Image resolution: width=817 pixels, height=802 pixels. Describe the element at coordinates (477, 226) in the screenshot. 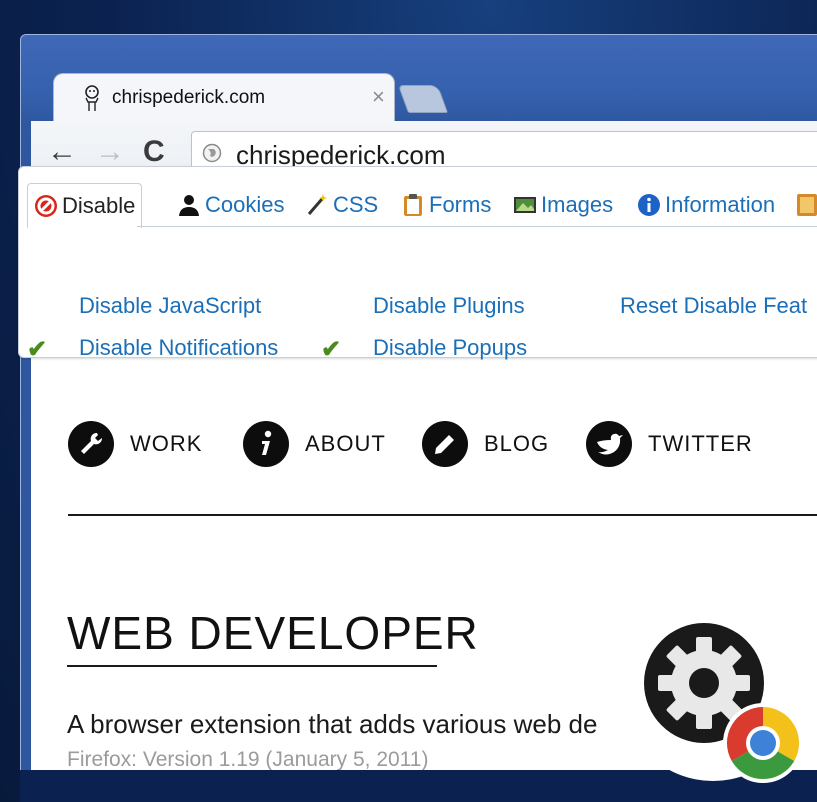

I see `tab-divider` at that location.